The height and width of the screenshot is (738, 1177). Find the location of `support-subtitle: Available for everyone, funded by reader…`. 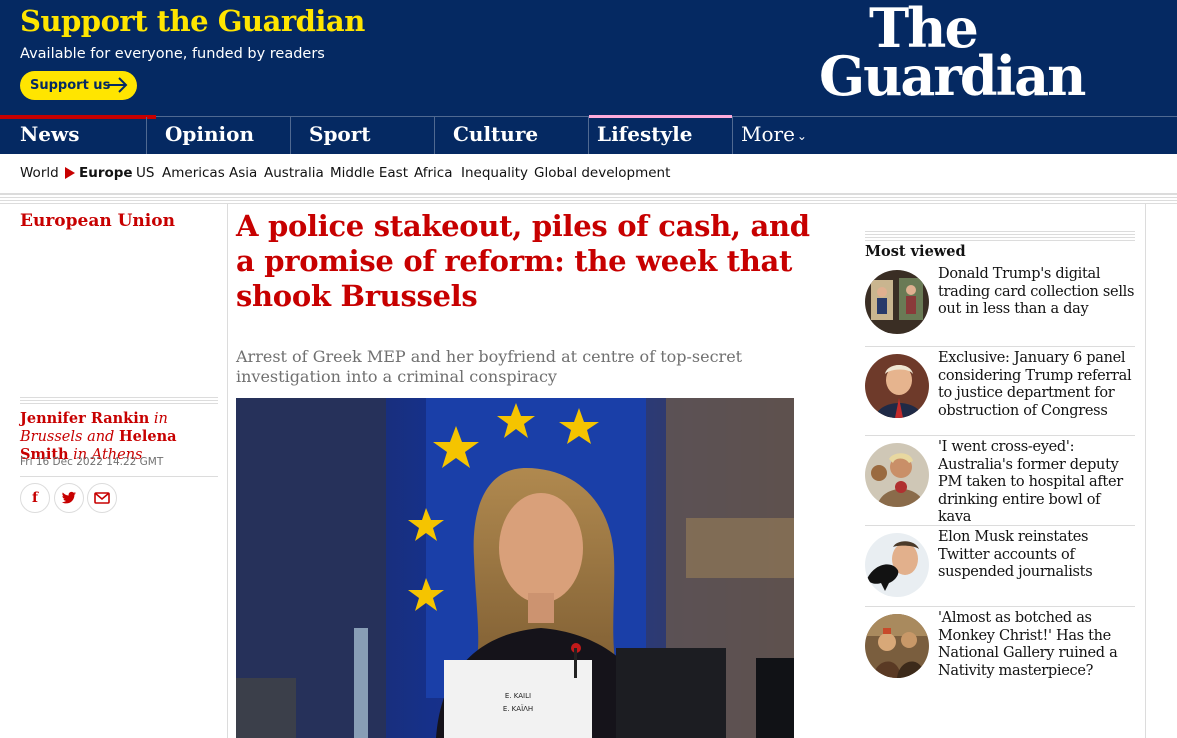

support-subtitle: Available for everyone, funded by reader… is located at coordinates (172, 54).